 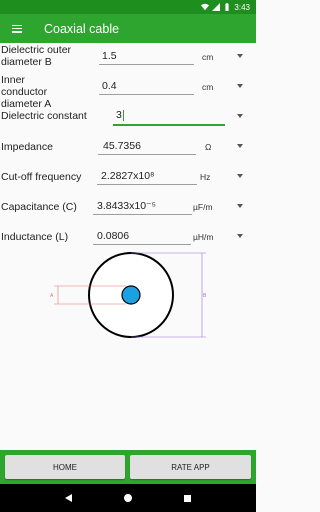 What do you see at coordinates (208, 147) in the screenshot?
I see `impedance-unit: Ω` at bounding box center [208, 147].